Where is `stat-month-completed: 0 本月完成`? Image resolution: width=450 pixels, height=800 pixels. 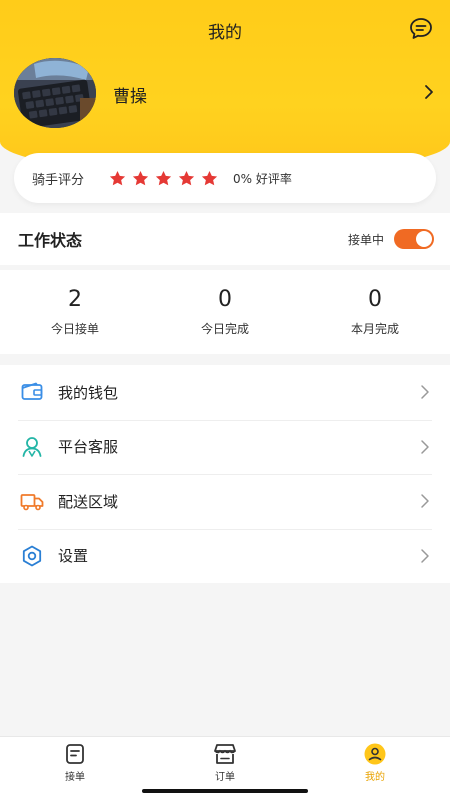 stat-month-completed: 0 本月完成 is located at coordinates (375, 312).